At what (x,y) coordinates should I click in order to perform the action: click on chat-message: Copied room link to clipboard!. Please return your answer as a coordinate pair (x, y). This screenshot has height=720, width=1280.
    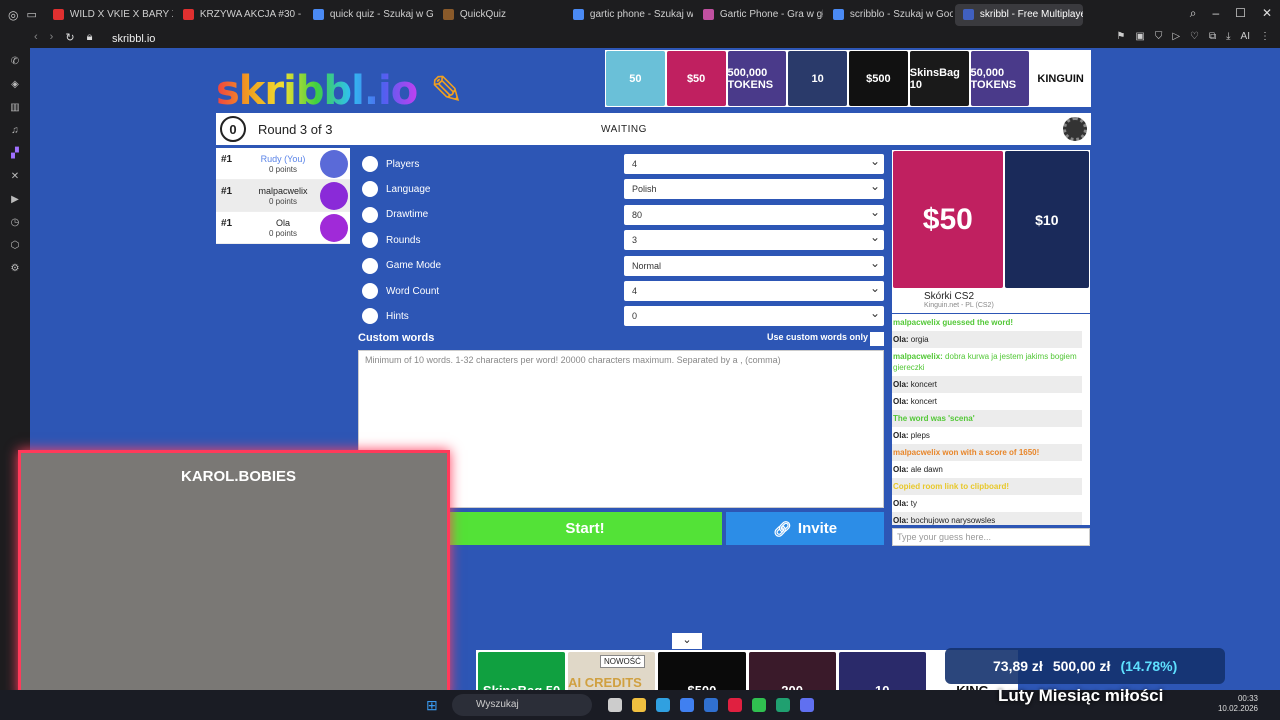
    Looking at the image, I should click on (987, 486).